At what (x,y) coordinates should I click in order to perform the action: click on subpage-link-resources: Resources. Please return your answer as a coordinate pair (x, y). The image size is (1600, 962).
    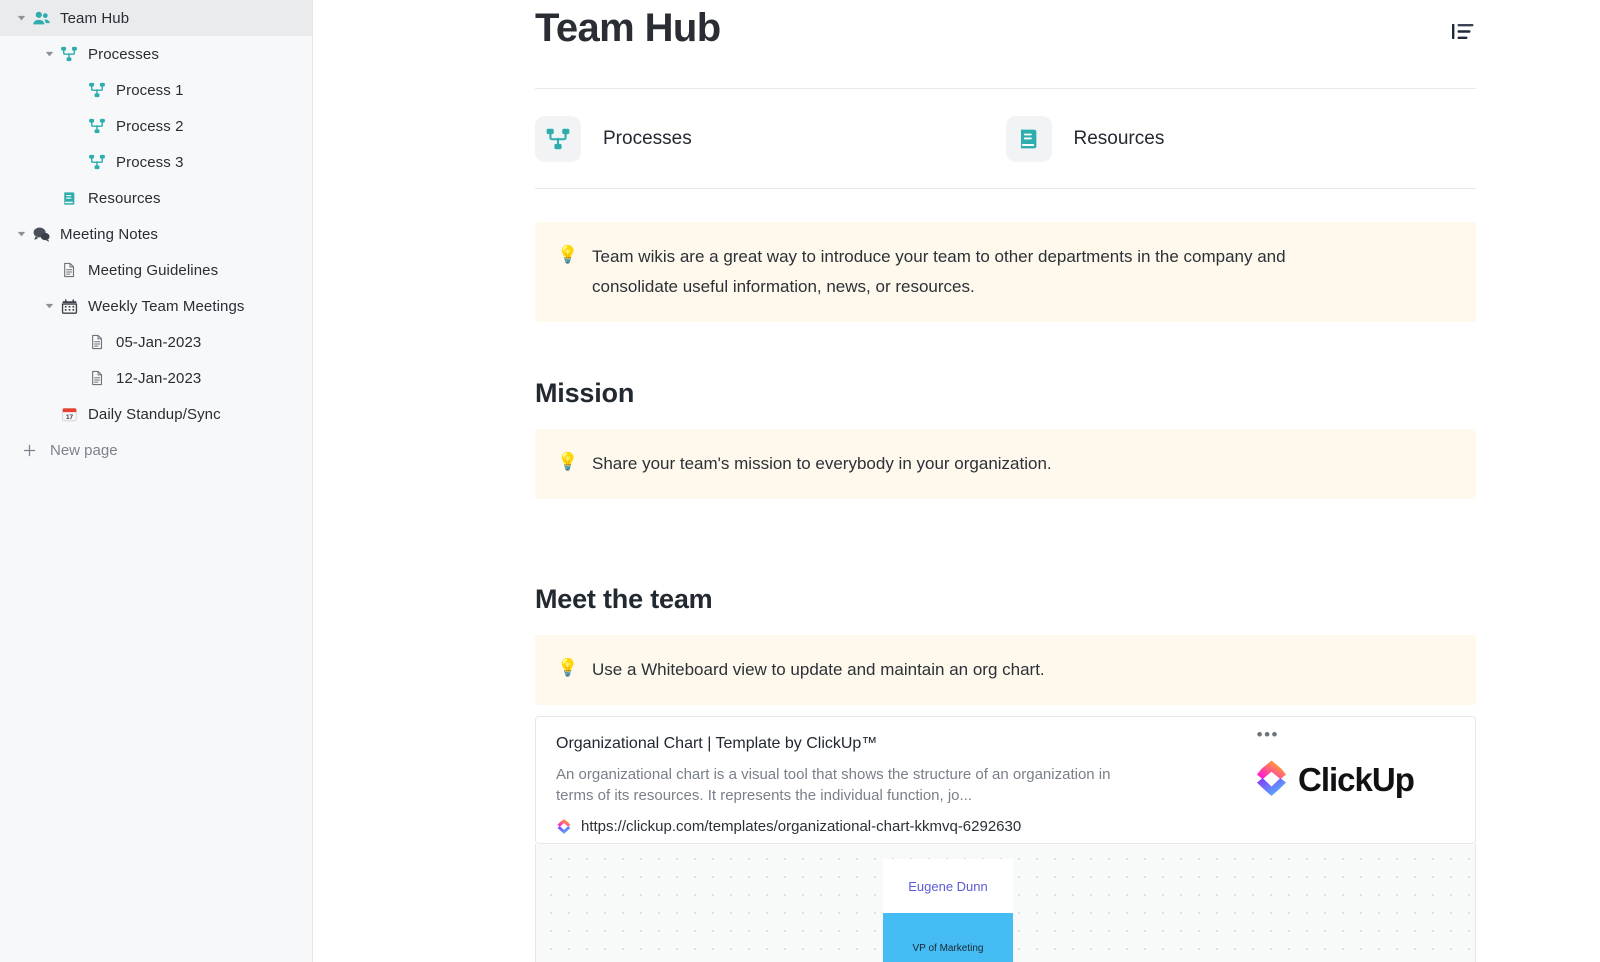
    Looking at the image, I should click on (1241, 138).